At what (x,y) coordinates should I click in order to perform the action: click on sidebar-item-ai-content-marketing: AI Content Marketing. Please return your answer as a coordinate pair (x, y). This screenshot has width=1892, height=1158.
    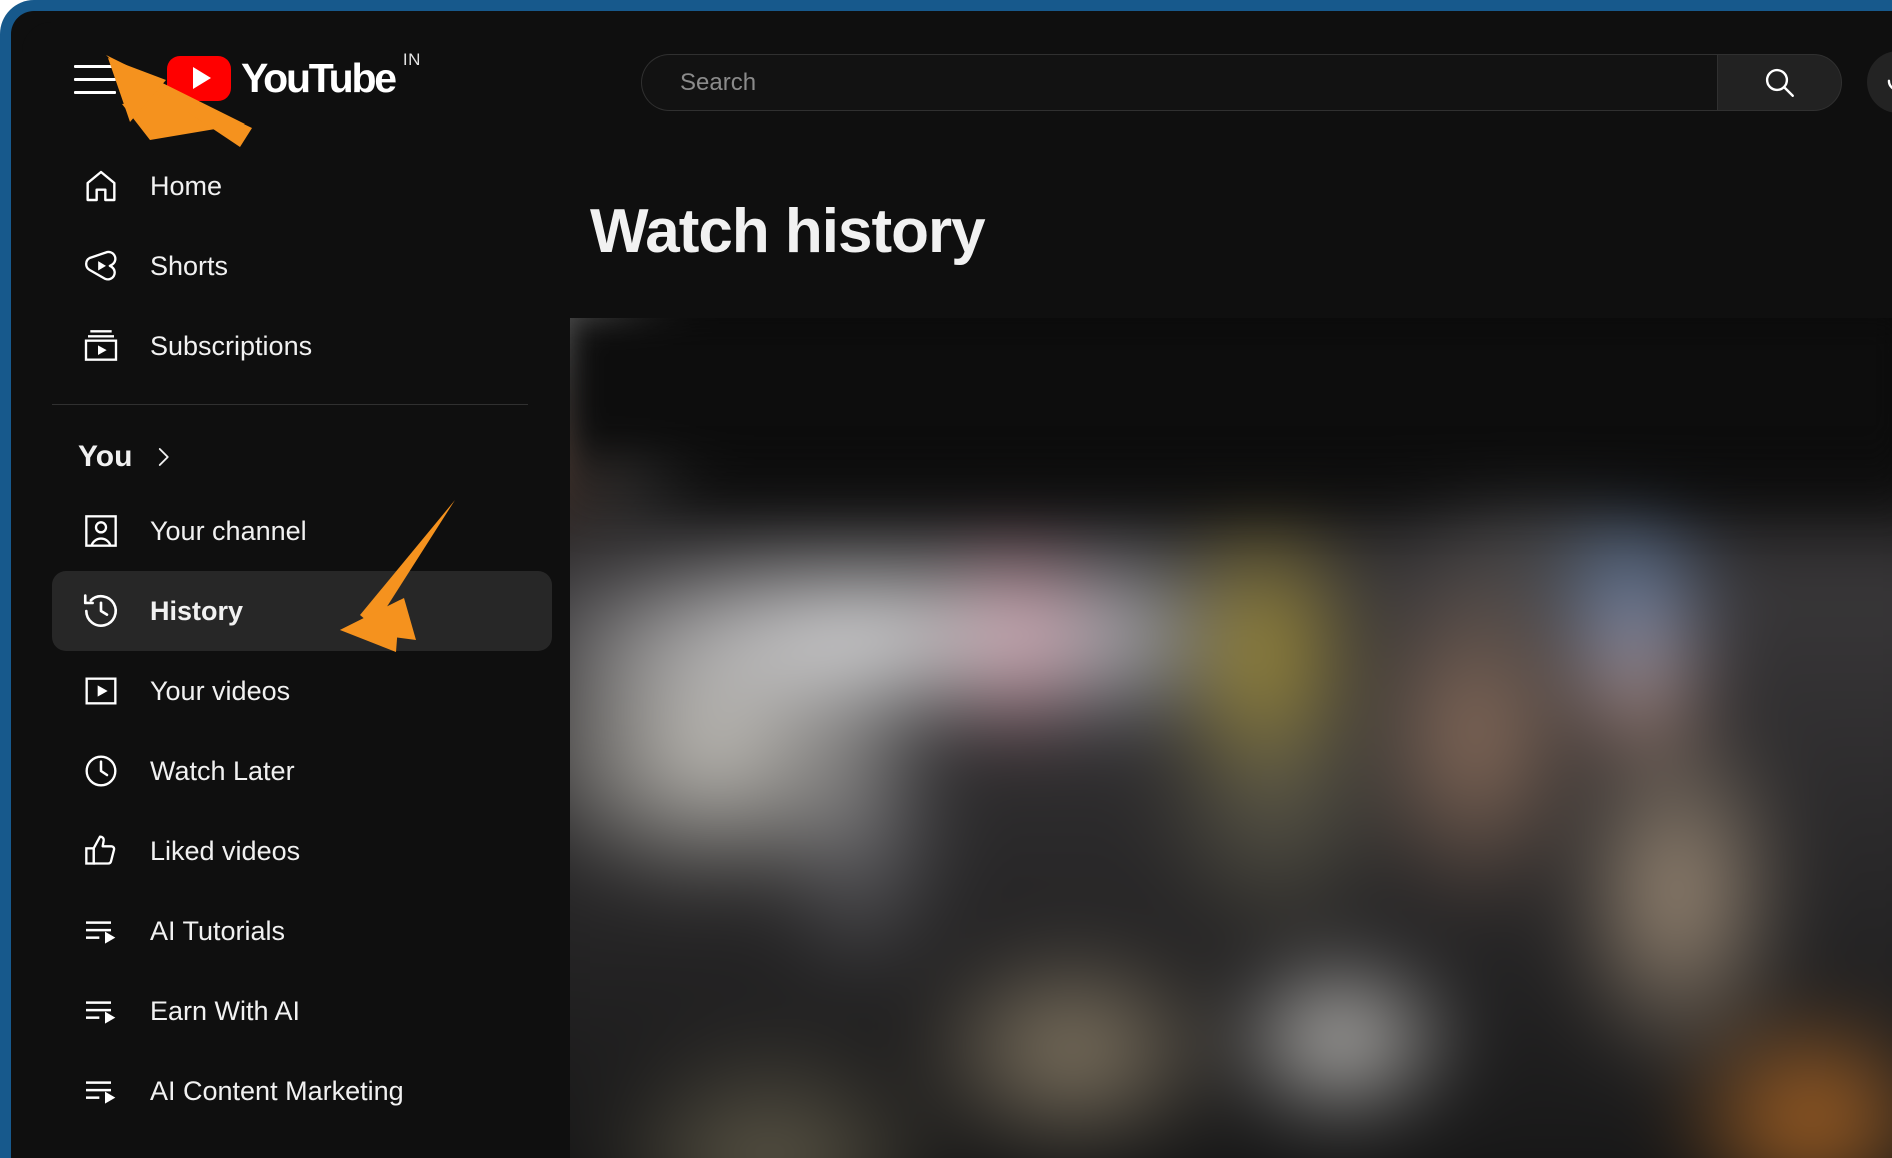
    Looking at the image, I should click on (302, 1091).